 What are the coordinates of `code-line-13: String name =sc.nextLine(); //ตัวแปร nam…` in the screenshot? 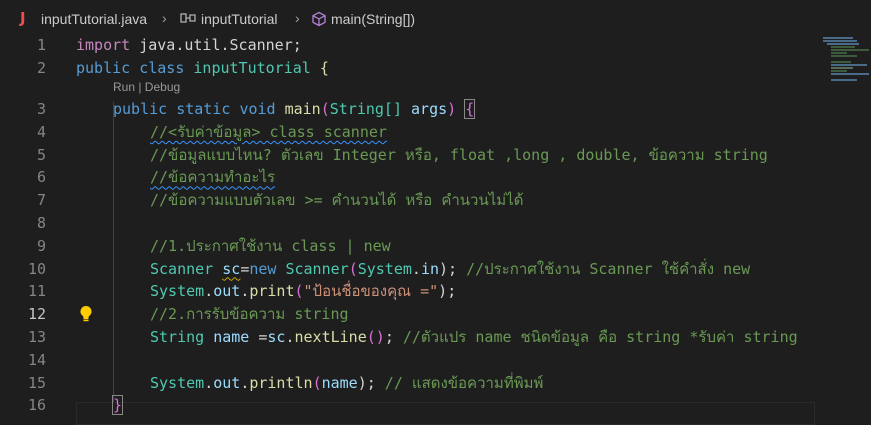 It's located at (474, 337).